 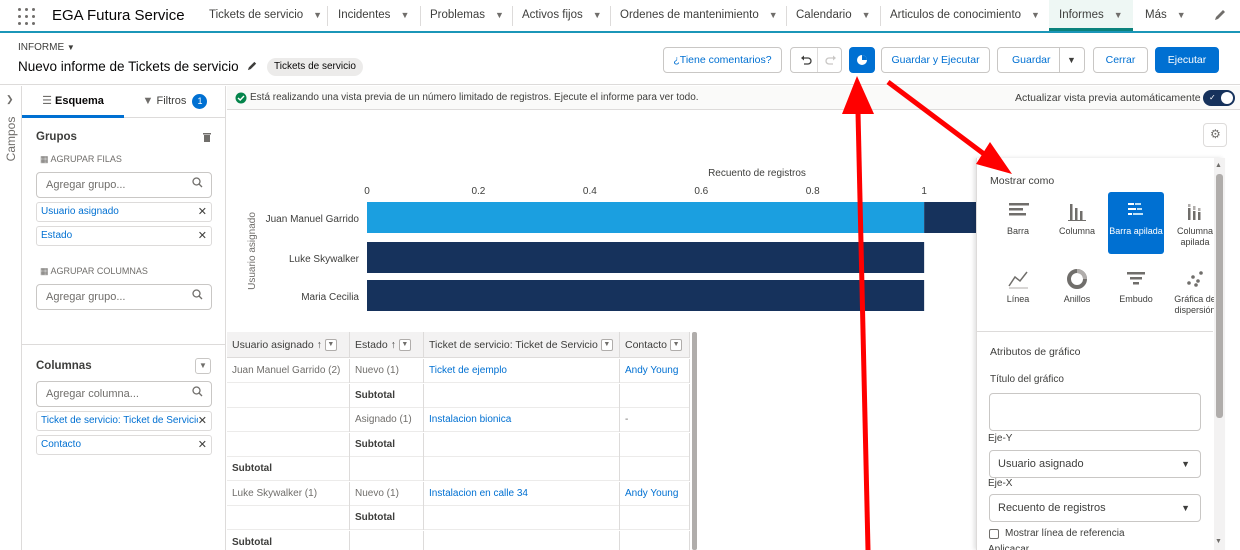 I want to click on chart-type-option: Línea, so click(x=1018, y=291).